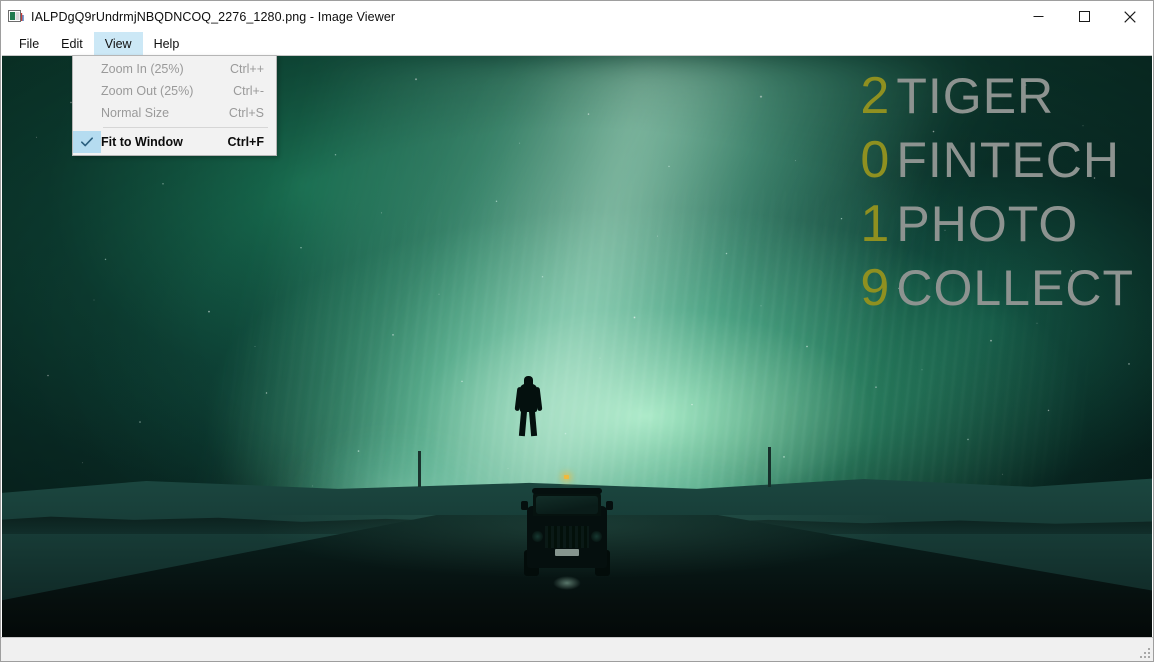  Describe the element at coordinates (246, 69) in the screenshot. I see `menu-item-shortcut: Ctrl++` at that location.